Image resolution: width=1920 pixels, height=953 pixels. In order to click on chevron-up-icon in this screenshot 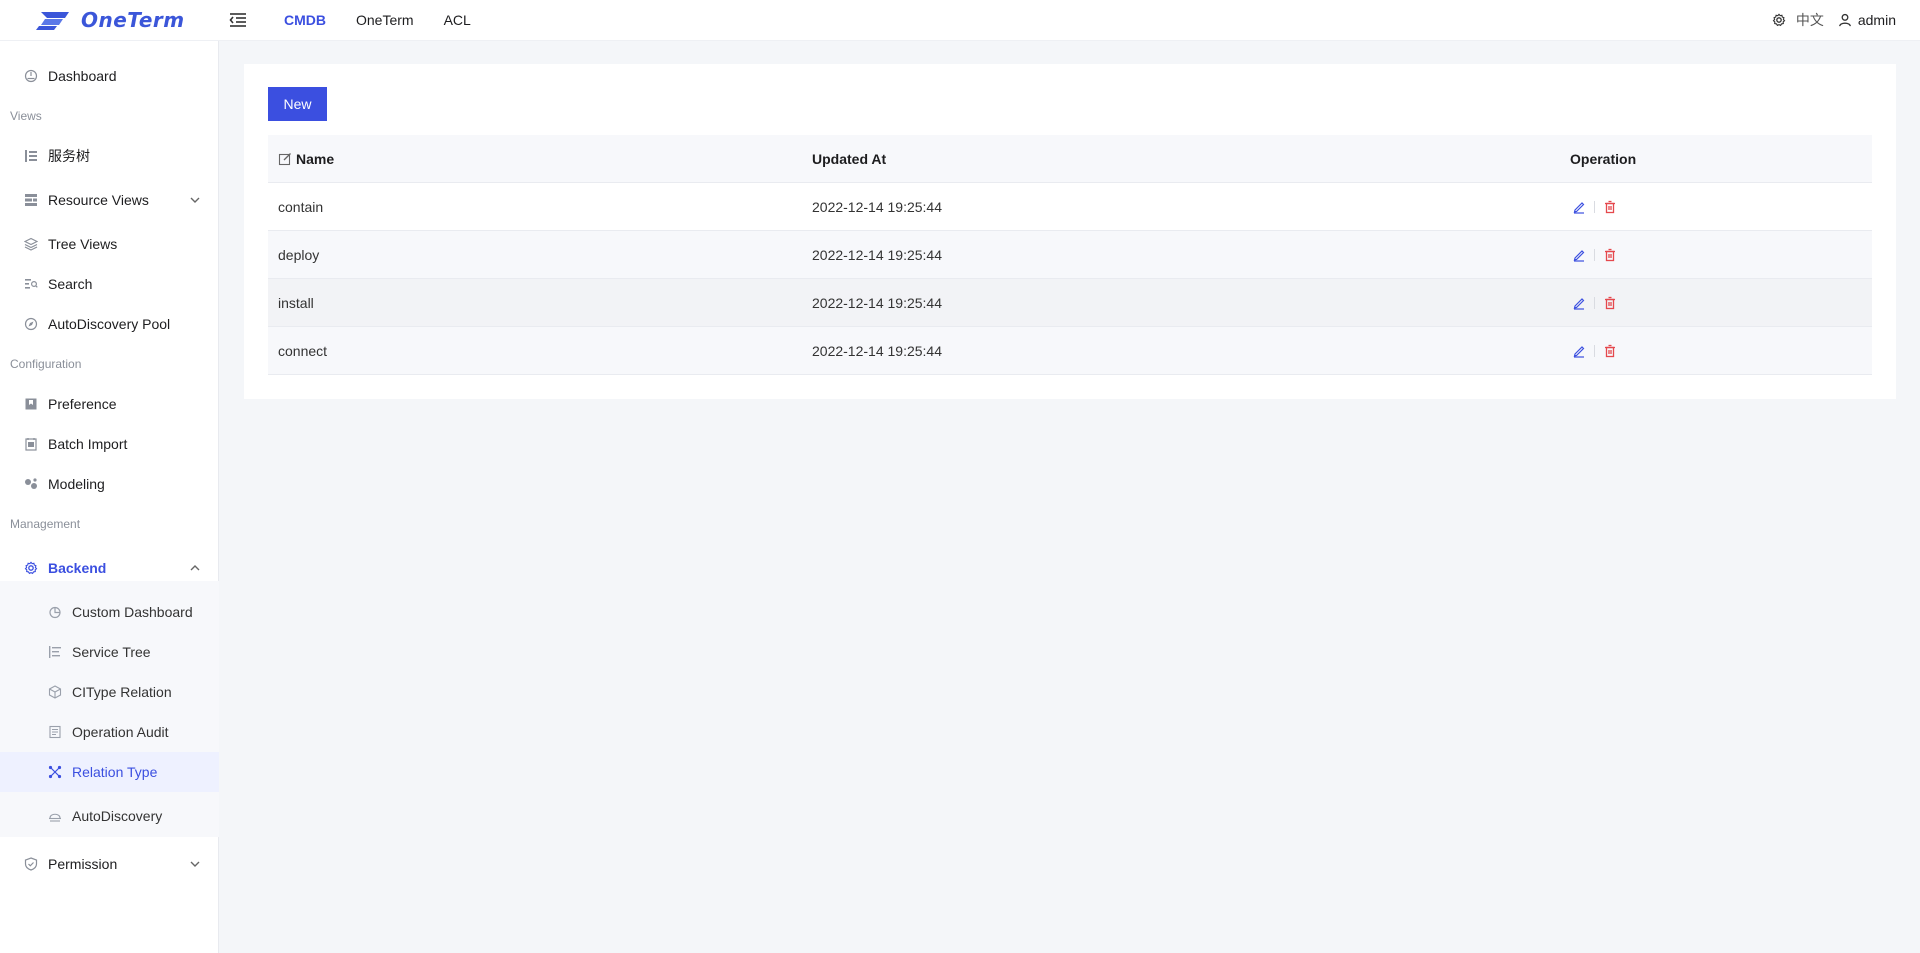, I will do `click(195, 568)`.